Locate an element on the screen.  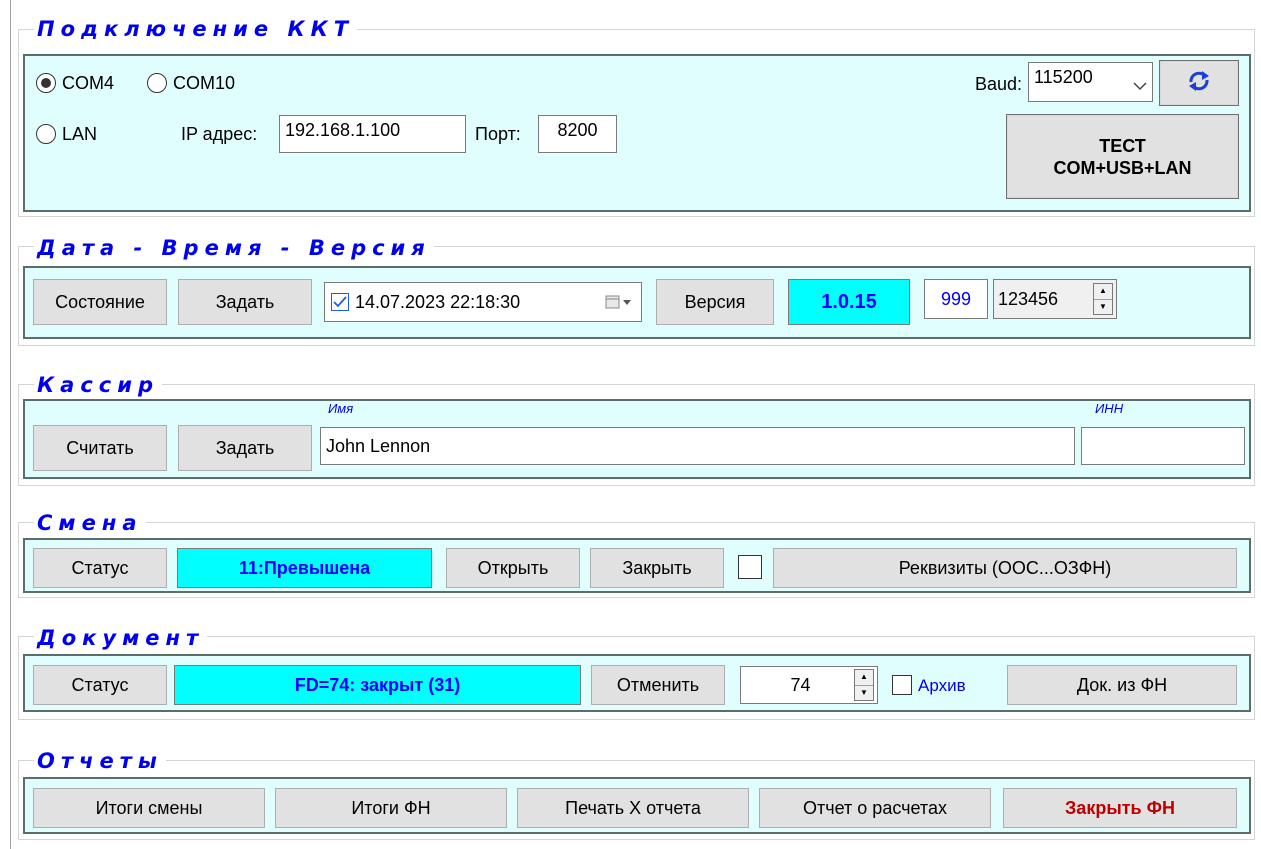
number-spinner: 123456 ▲ ▼ is located at coordinates (1055, 299).